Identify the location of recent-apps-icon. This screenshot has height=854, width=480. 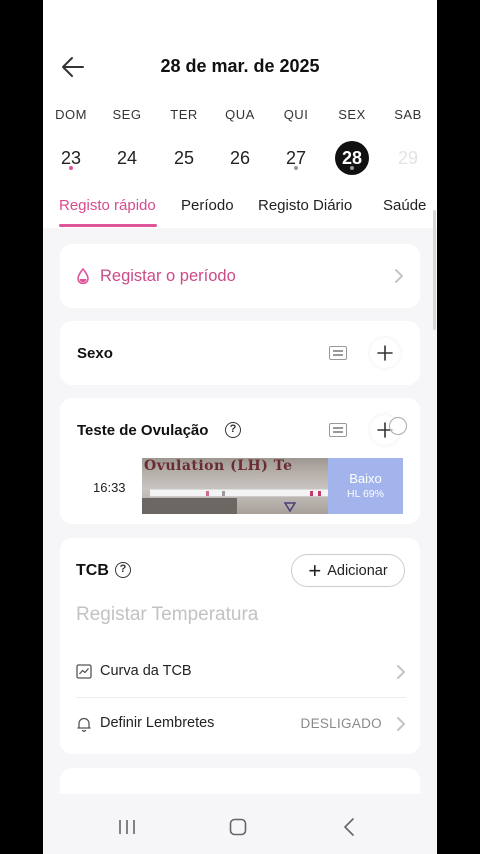
(127, 827).